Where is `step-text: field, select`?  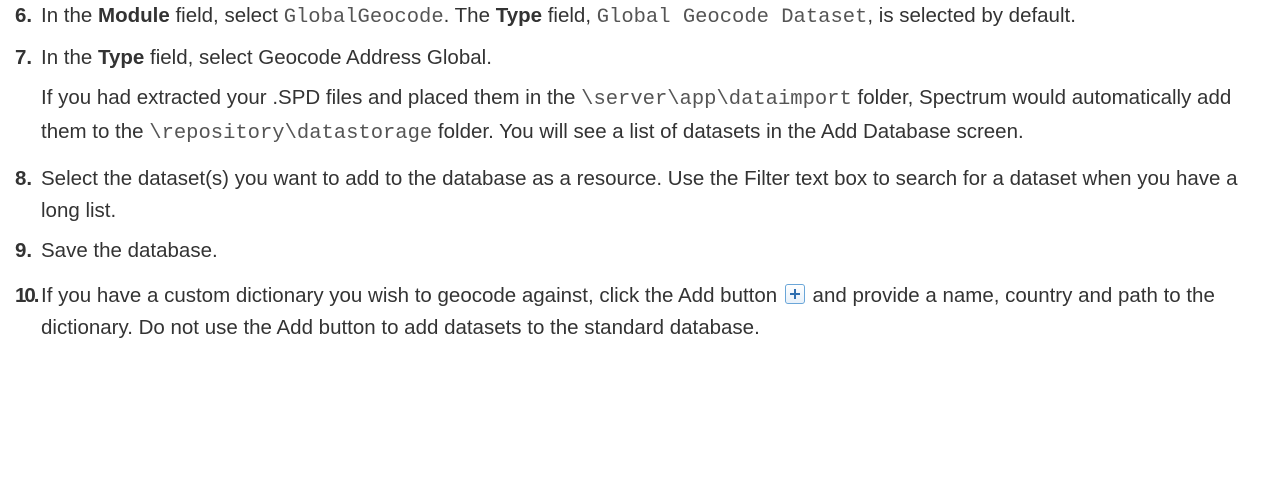 step-text: field, select is located at coordinates (226, 15).